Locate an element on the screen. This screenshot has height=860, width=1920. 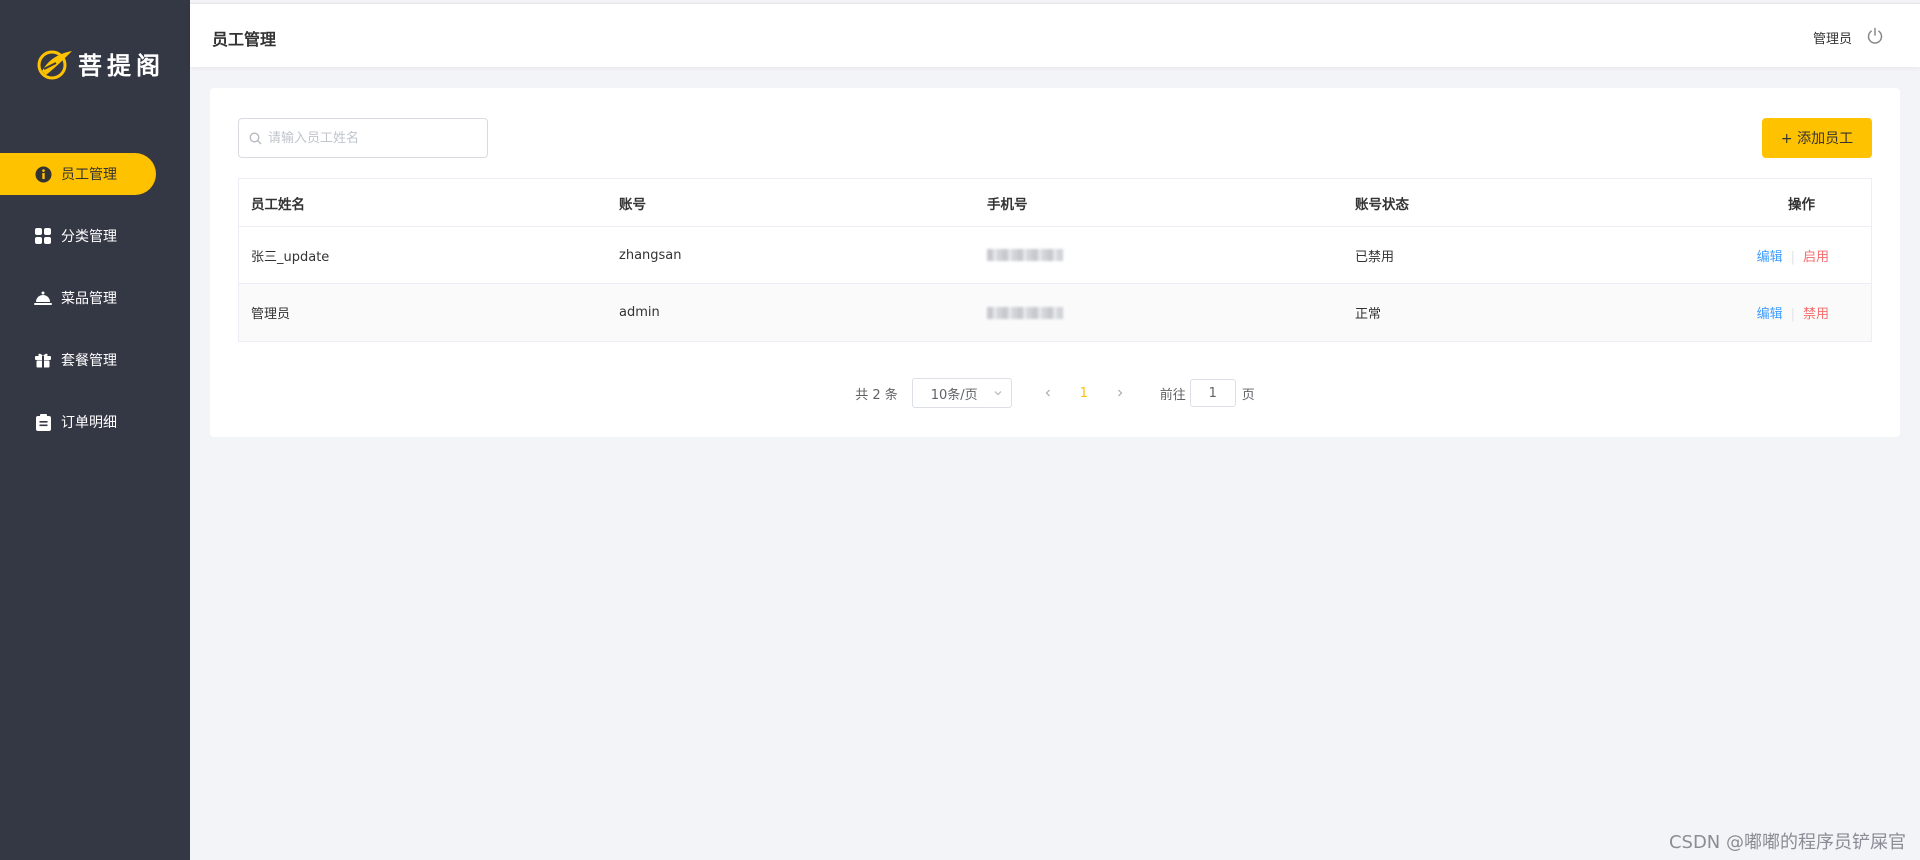
chevron-left-icon is located at coordinates (1047, 393).